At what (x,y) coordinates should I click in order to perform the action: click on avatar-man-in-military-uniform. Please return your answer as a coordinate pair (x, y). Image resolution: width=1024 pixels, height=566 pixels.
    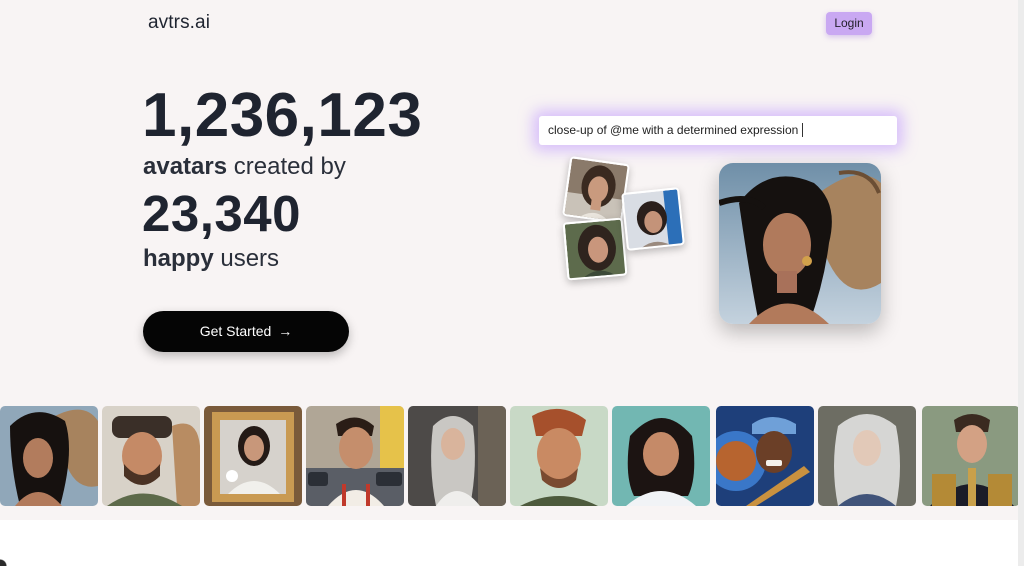
    Looking at the image, I should click on (971, 456).